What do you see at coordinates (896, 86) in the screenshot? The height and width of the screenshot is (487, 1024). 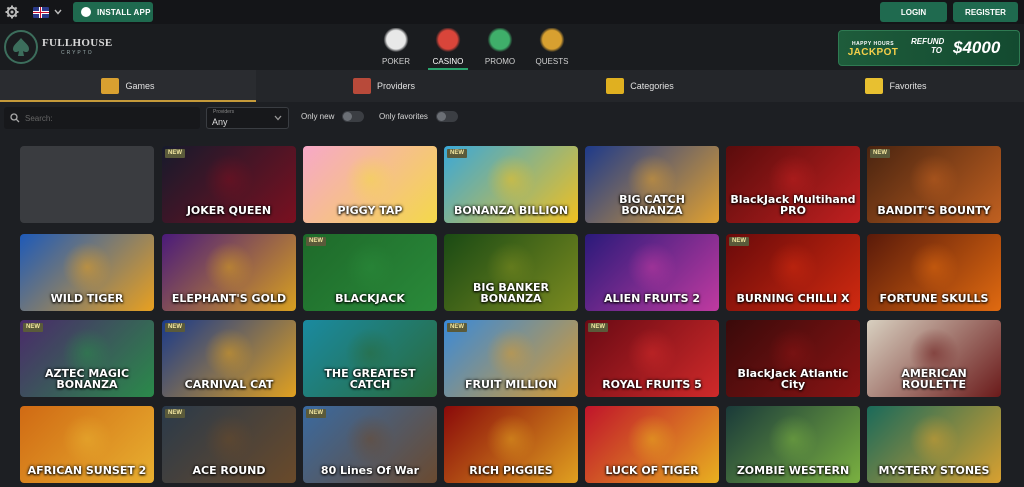 I see `tab-favorites: Favorites` at bounding box center [896, 86].